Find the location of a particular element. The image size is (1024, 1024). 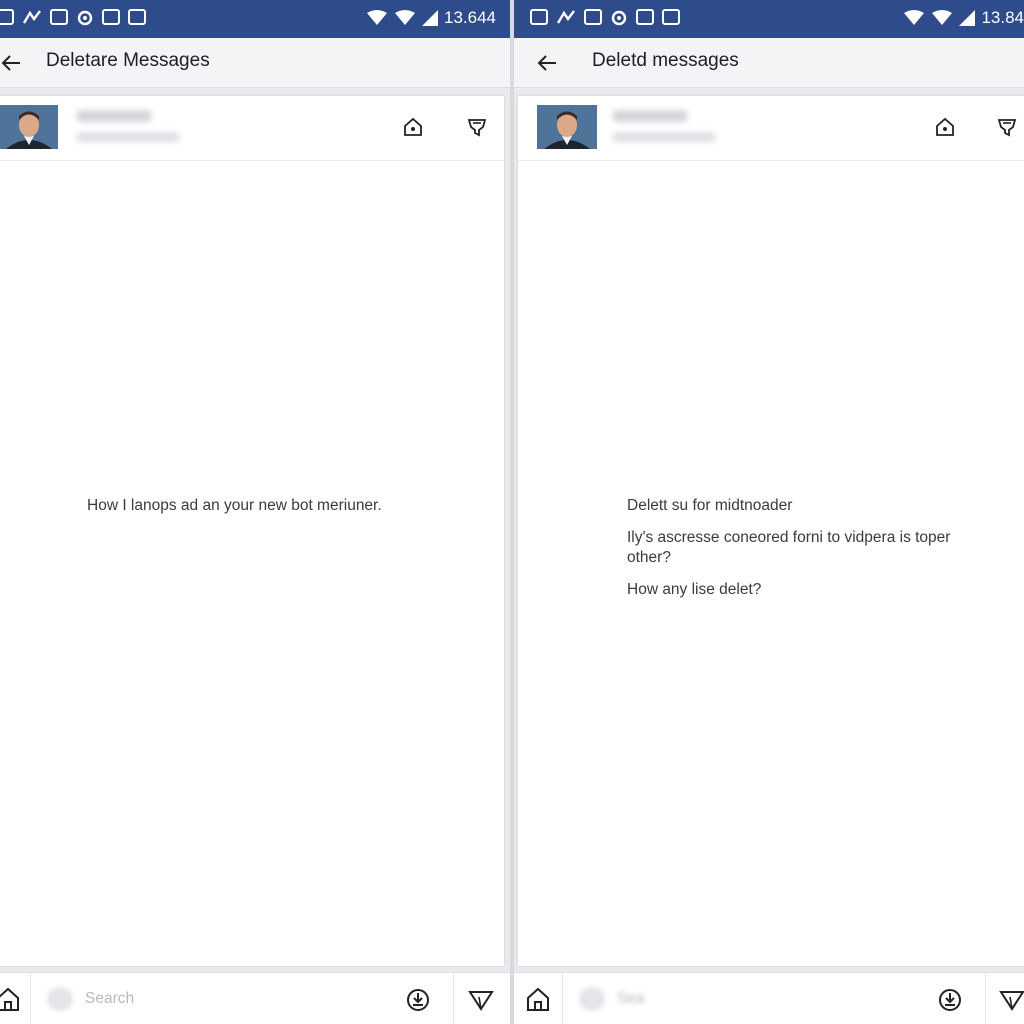

status-bar: 13.84 is located at coordinates (769, 19).